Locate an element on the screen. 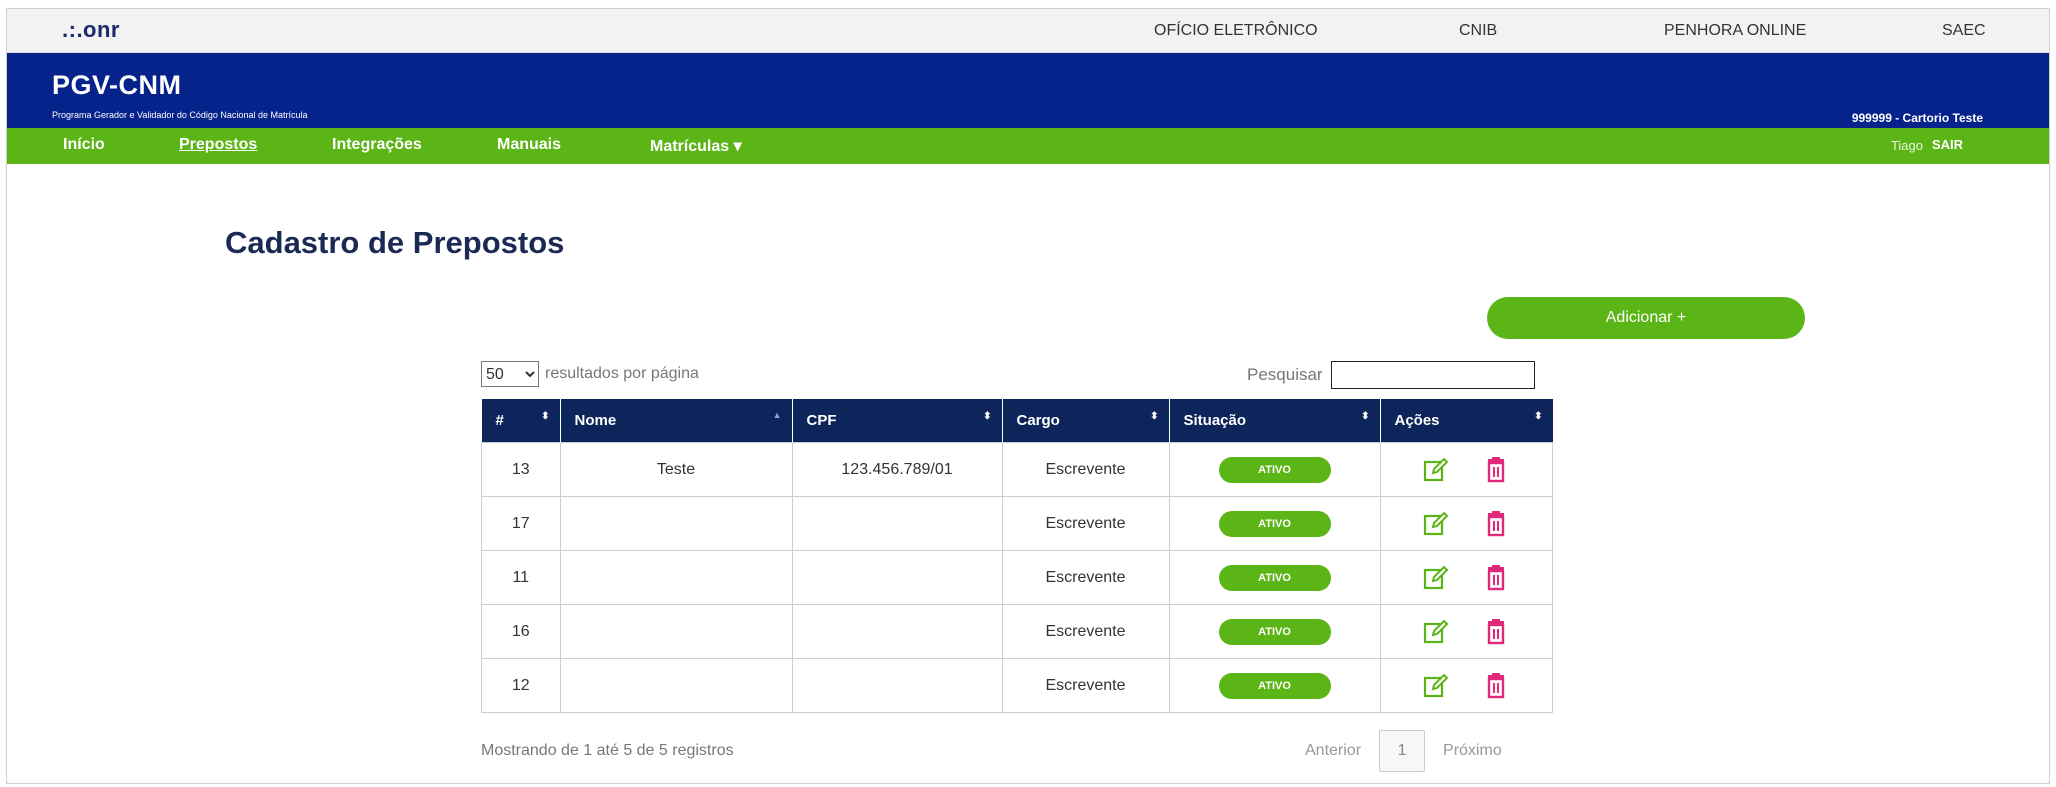  add-preposto-button: Adicionar + is located at coordinates (1646, 318).